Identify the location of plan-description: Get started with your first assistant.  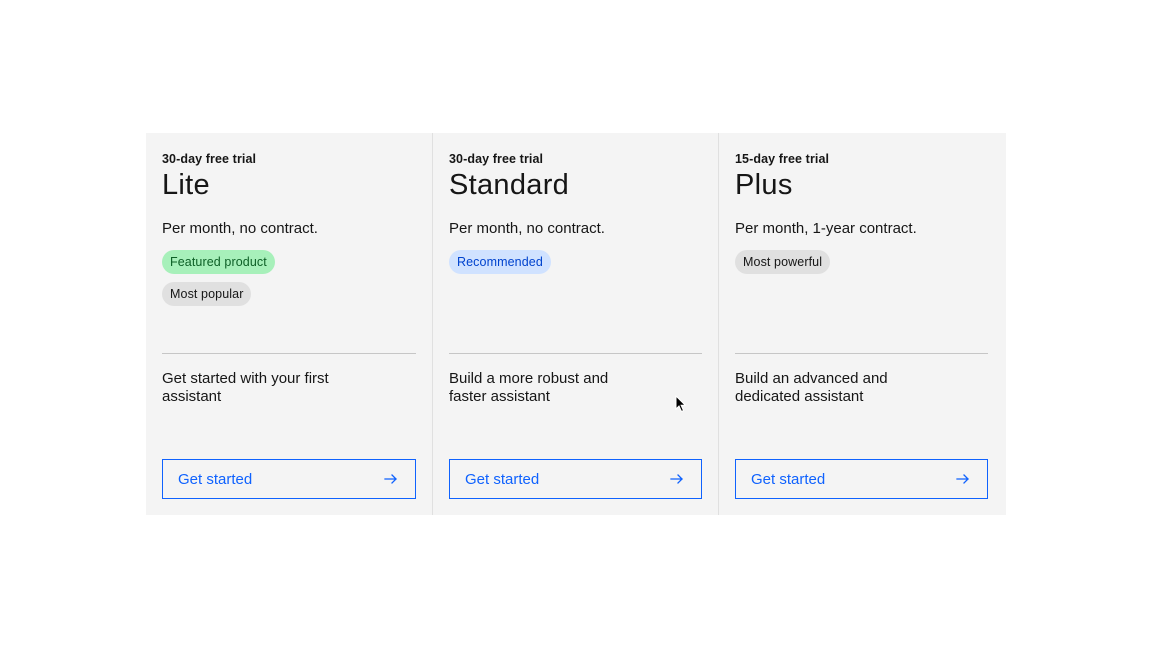
(245, 387).